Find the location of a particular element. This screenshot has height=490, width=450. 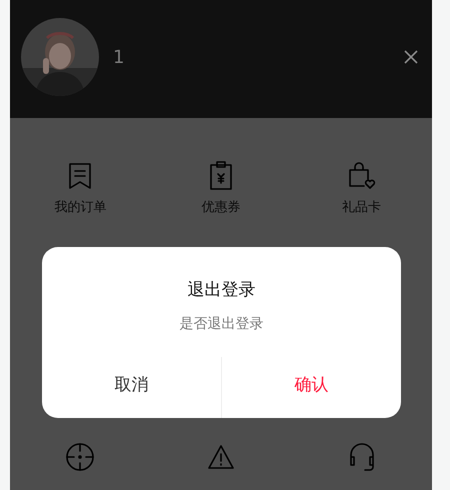

cancel-button: 取消 is located at coordinates (131, 387).